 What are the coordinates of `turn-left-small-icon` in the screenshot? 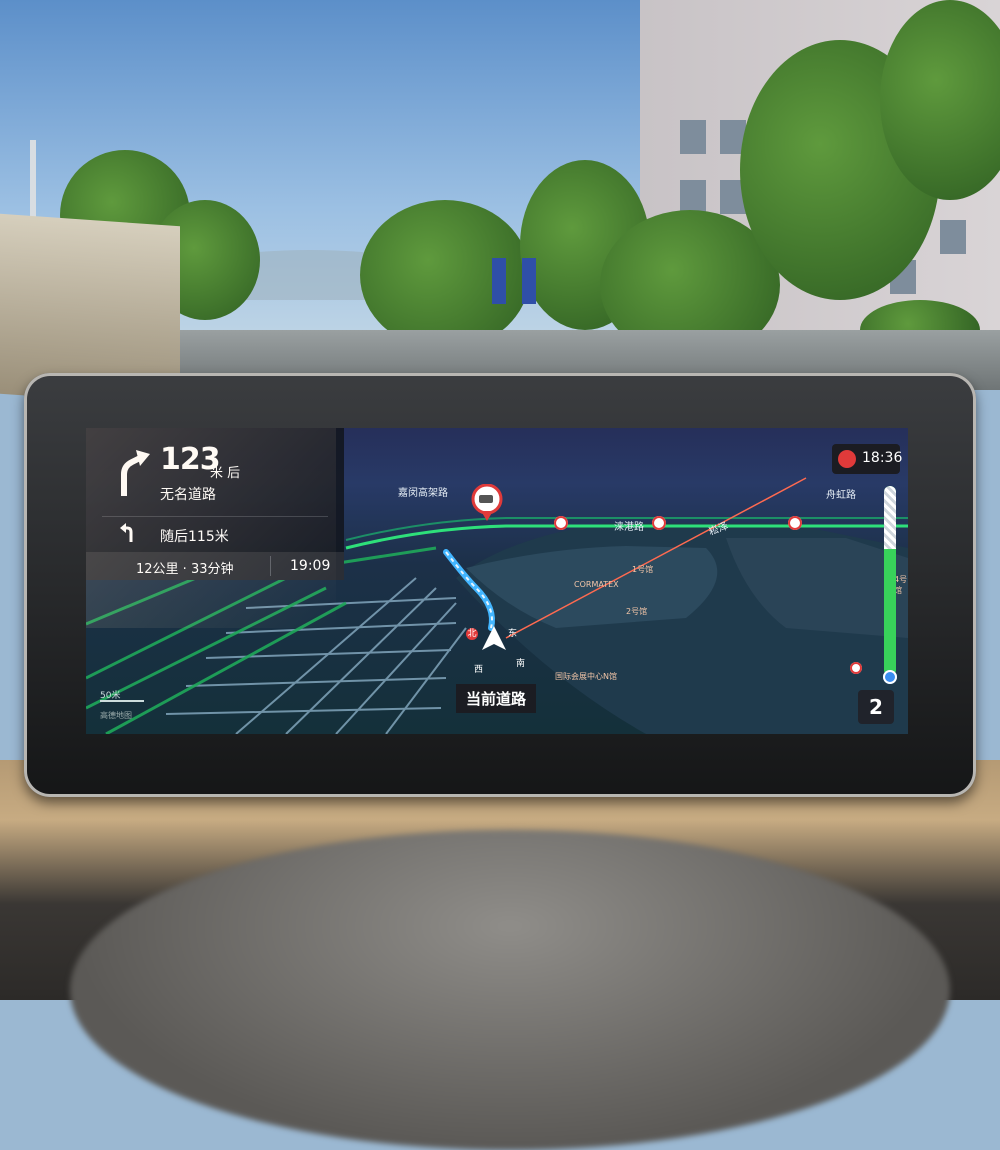 It's located at (126, 532).